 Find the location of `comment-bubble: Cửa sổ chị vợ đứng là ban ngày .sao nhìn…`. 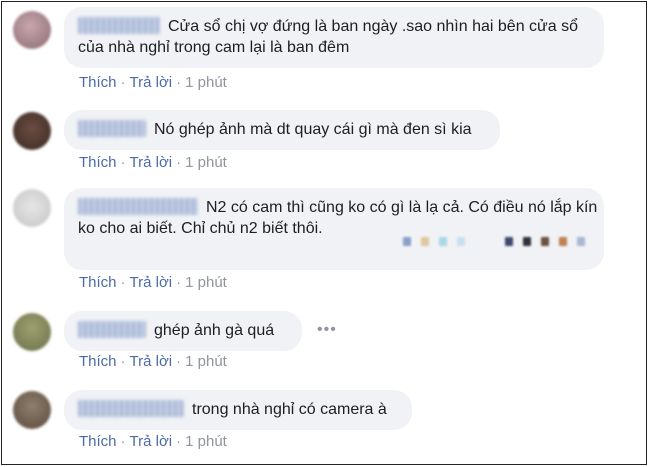

comment-bubble: Cửa sổ chị vợ đứng là ban ngày .sao nhìn… is located at coordinates (334, 37).